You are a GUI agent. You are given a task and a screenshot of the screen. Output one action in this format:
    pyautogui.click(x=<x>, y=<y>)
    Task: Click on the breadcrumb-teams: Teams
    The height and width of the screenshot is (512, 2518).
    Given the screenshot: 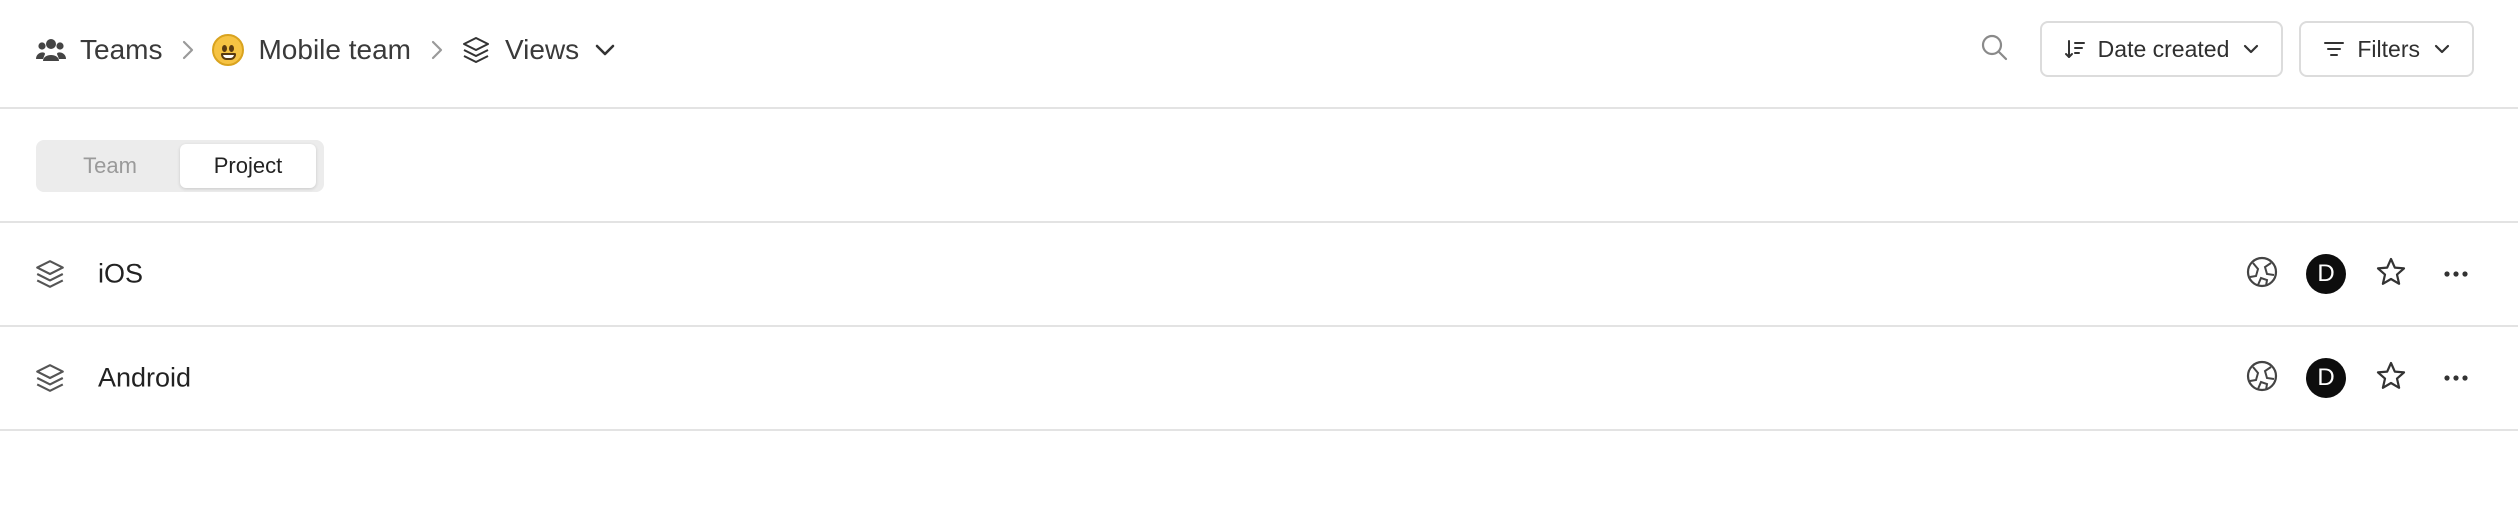 What is the action you would take?
    pyautogui.click(x=99, y=50)
    